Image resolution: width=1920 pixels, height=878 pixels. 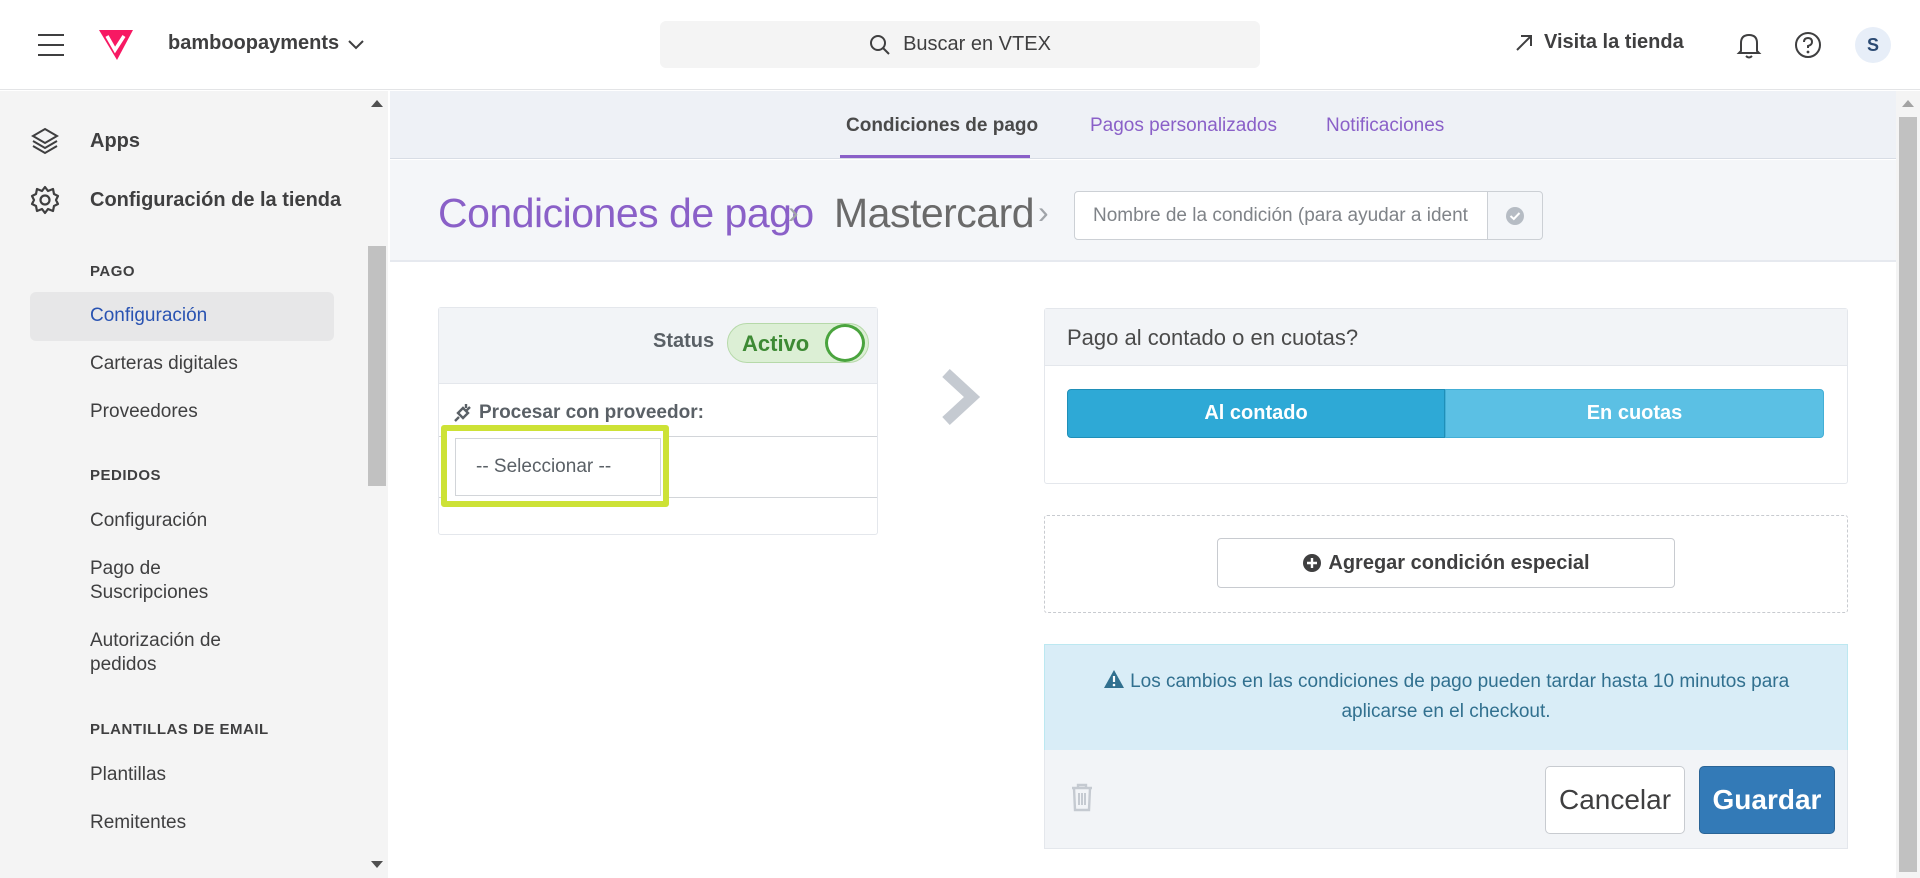 What do you see at coordinates (254, 43) in the screenshot?
I see `account-name: bamboopayments` at bounding box center [254, 43].